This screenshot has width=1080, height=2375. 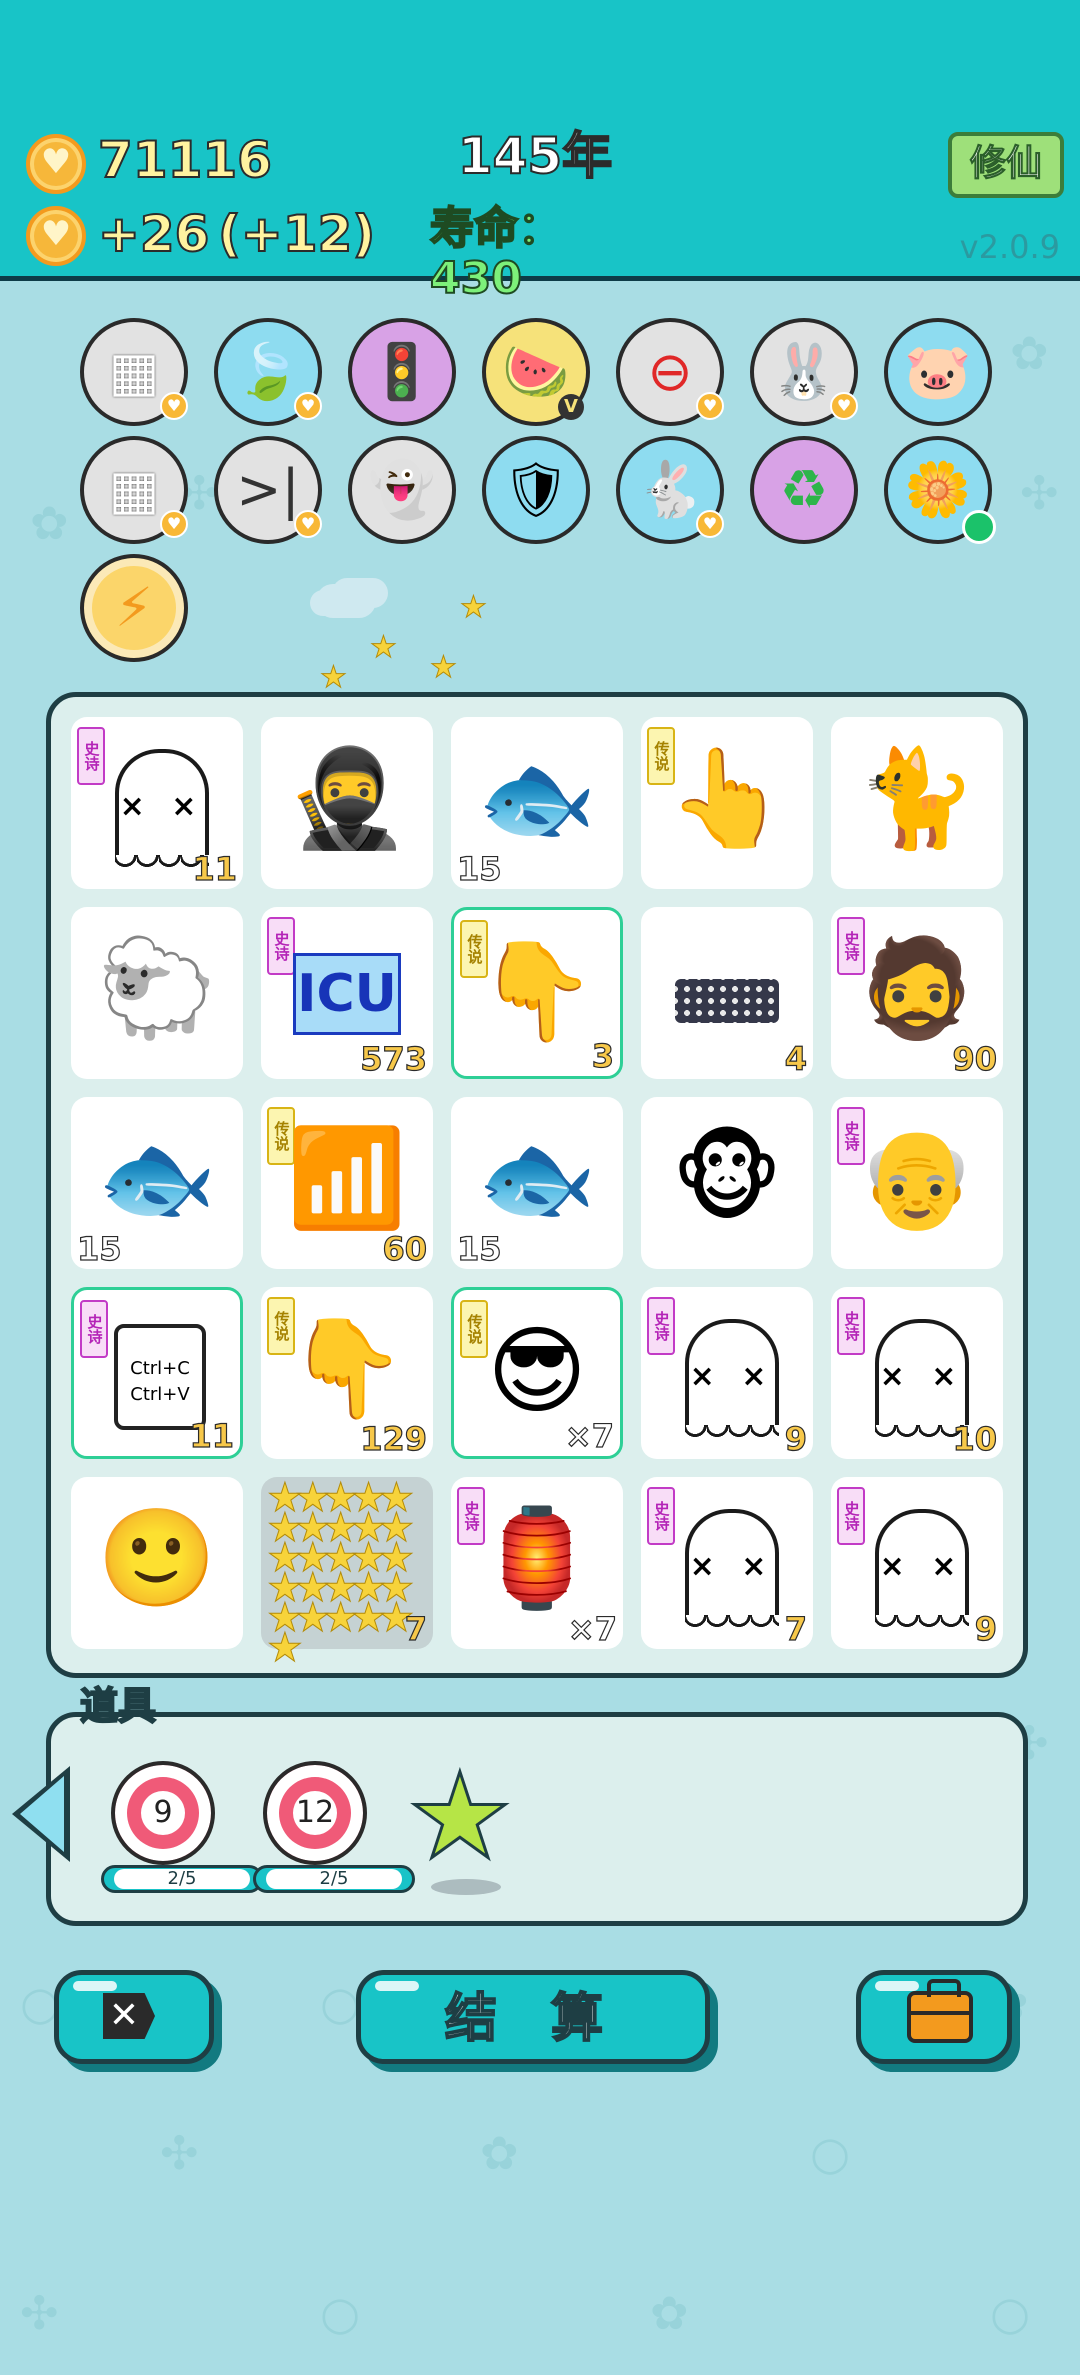 I want to click on board-cell-ghost: 史诗 × × 7, so click(x=727, y=1563).